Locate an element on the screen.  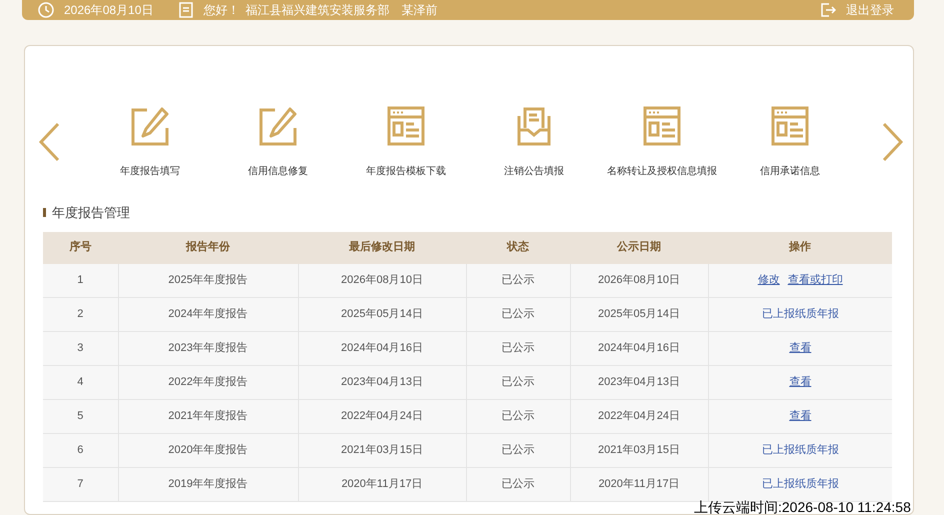
action-link: 修改 is located at coordinates (769, 280).